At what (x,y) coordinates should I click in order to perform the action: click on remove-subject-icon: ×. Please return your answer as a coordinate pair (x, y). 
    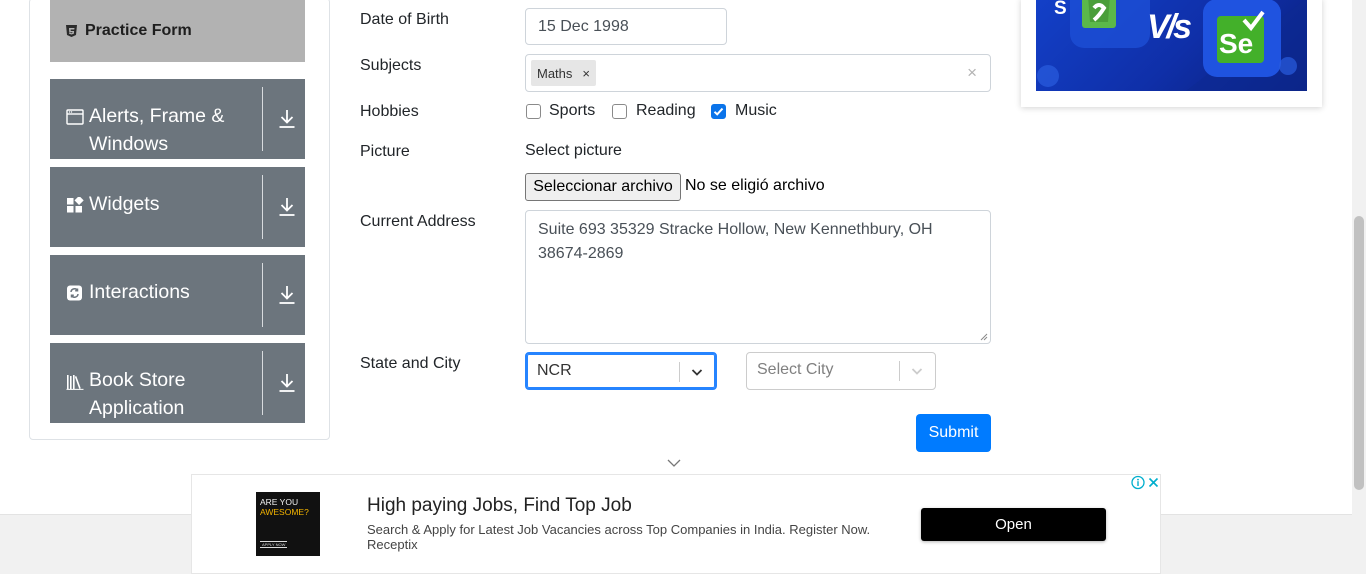
    Looking at the image, I should click on (586, 73).